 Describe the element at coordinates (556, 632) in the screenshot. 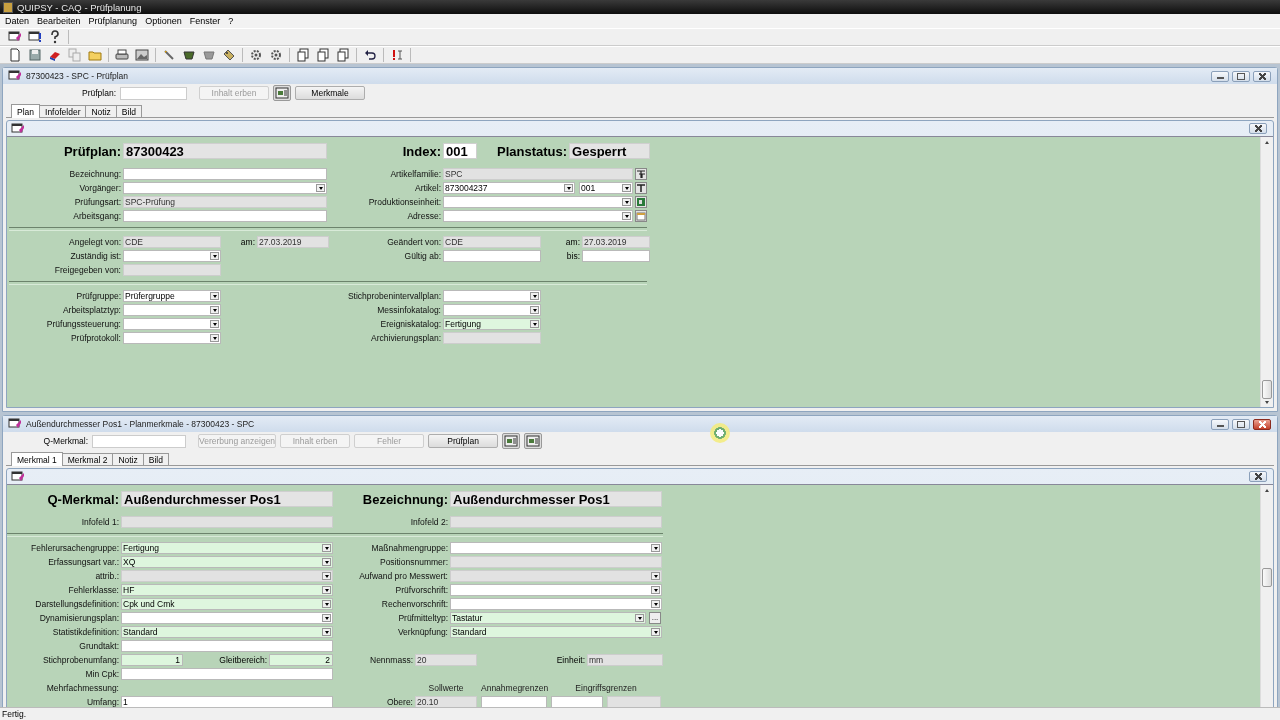

I see `dropdown-field: Standard` at that location.